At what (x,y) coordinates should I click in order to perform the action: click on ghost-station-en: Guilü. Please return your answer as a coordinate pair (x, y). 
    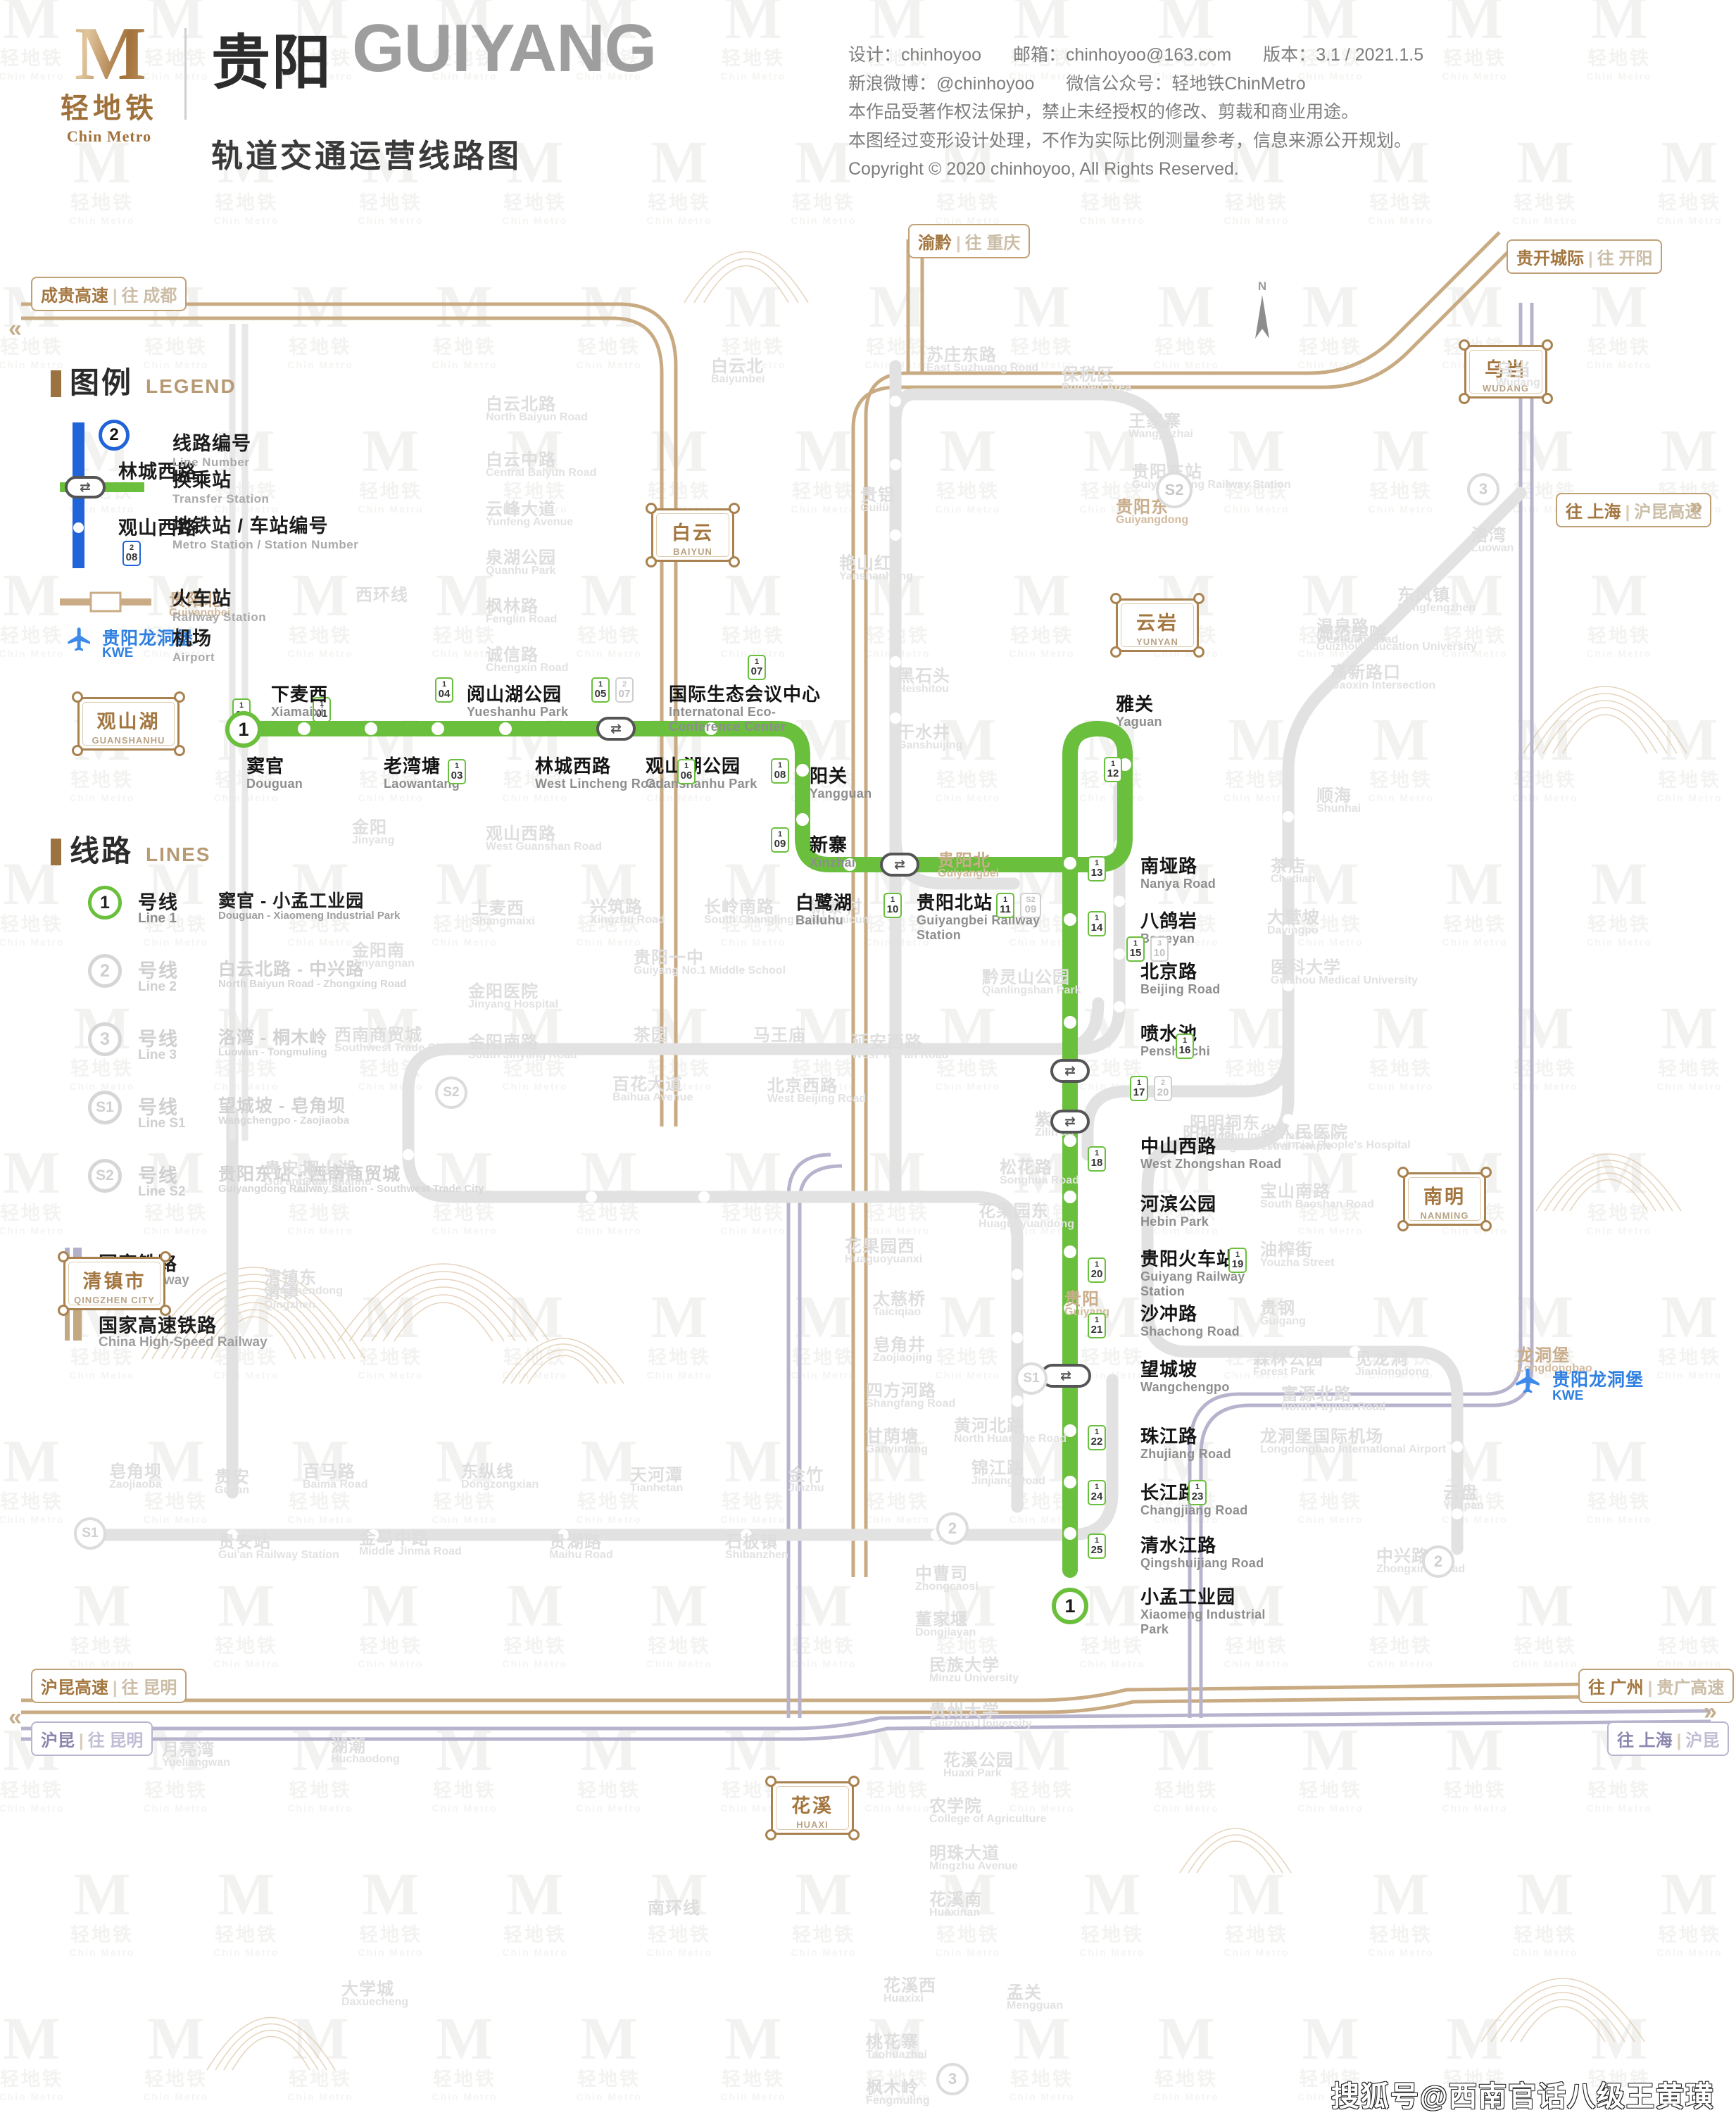
    Looking at the image, I should click on (874, 508).